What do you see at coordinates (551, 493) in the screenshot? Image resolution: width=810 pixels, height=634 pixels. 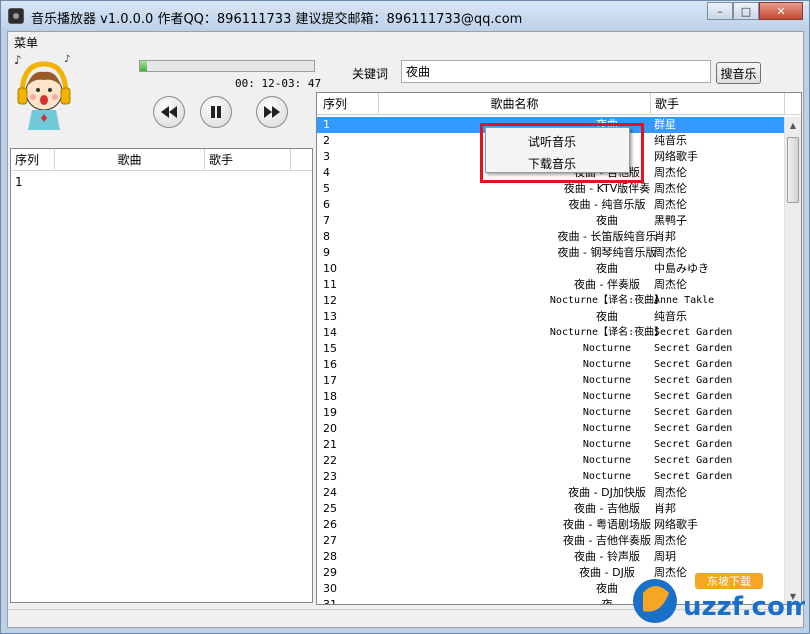 I see `table-row: 24 夜曲 - DJ加快版 周杰伦` at bounding box center [551, 493].